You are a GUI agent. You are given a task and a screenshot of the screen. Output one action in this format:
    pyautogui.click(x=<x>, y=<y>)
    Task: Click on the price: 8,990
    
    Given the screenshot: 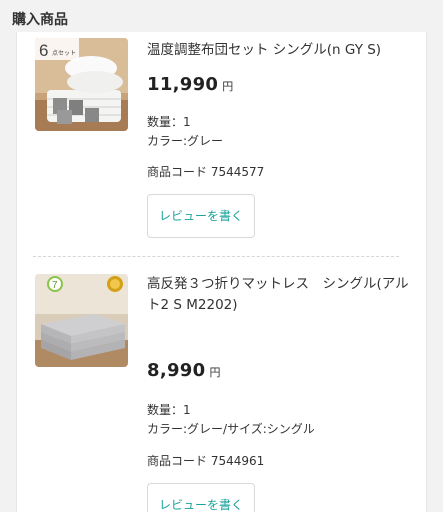 What is the action you would take?
    pyautogui.click(x=176, y=370)
    